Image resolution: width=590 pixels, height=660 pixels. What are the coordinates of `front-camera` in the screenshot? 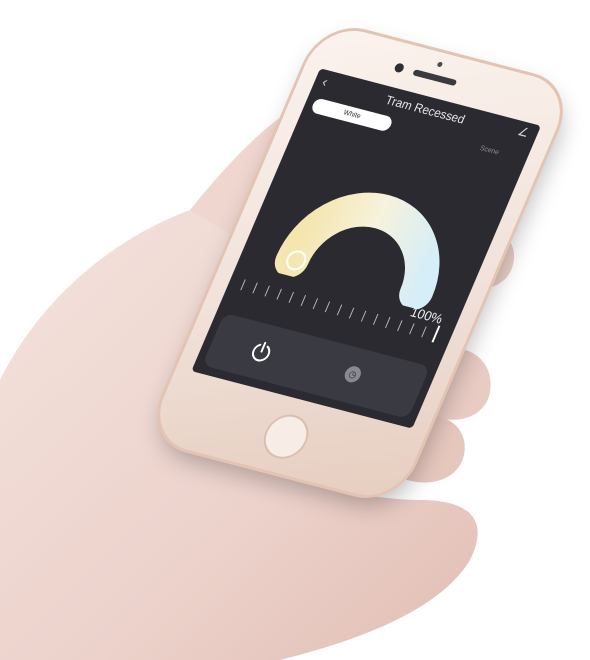 It's located at (399, 68).